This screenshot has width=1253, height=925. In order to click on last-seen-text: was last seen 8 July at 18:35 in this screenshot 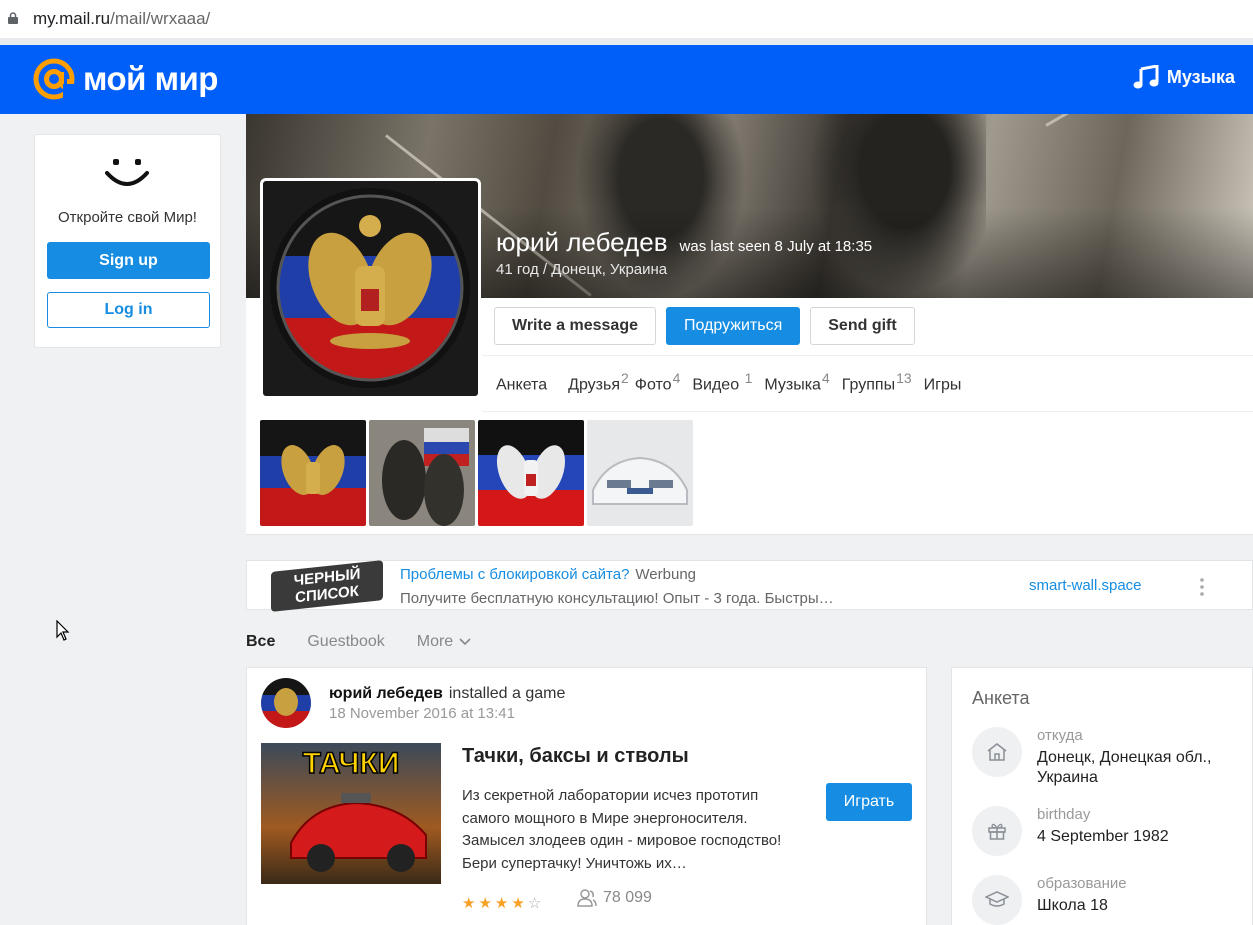, I will do `click(776, 246)`.